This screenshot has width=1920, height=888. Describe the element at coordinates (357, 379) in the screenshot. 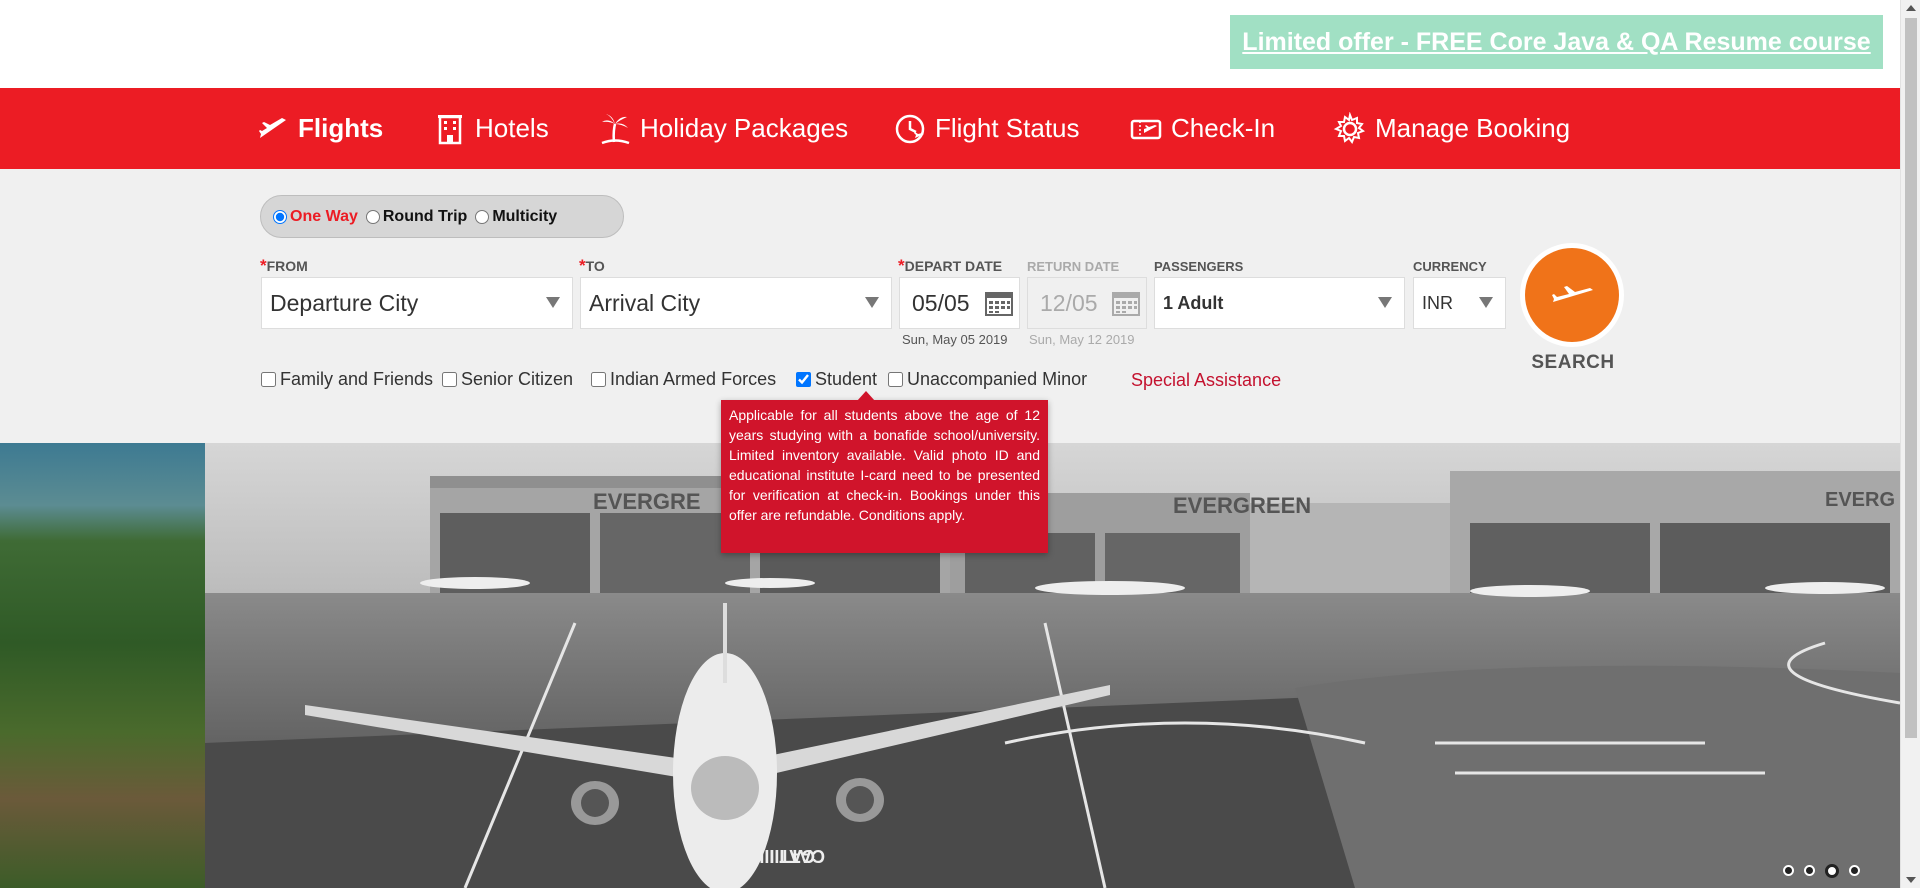

I see `family-friends-label: Family and Friends` at that location.